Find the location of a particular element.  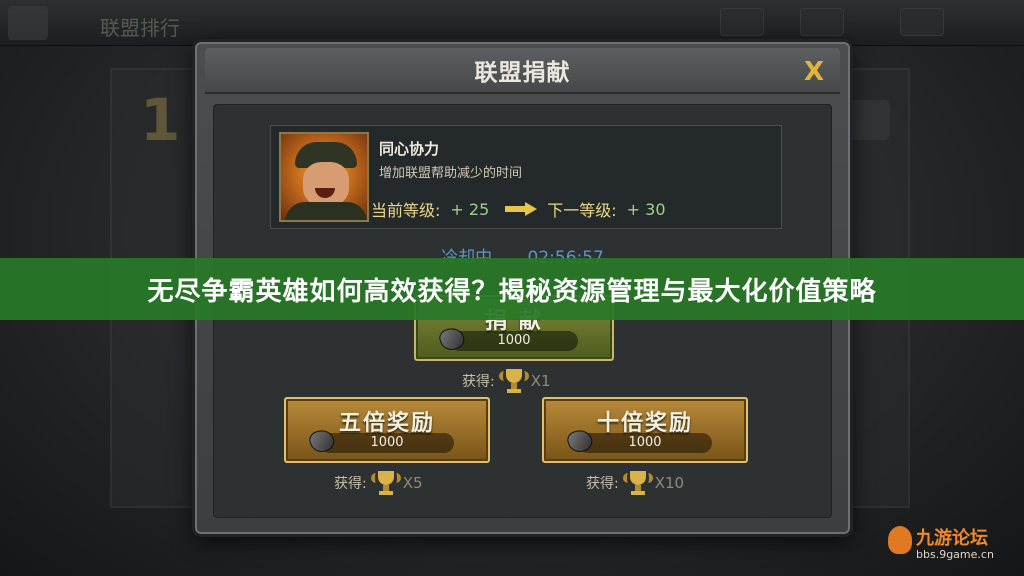

five-times-reward-multiplier: X5 is located at coordinates (412, 483).